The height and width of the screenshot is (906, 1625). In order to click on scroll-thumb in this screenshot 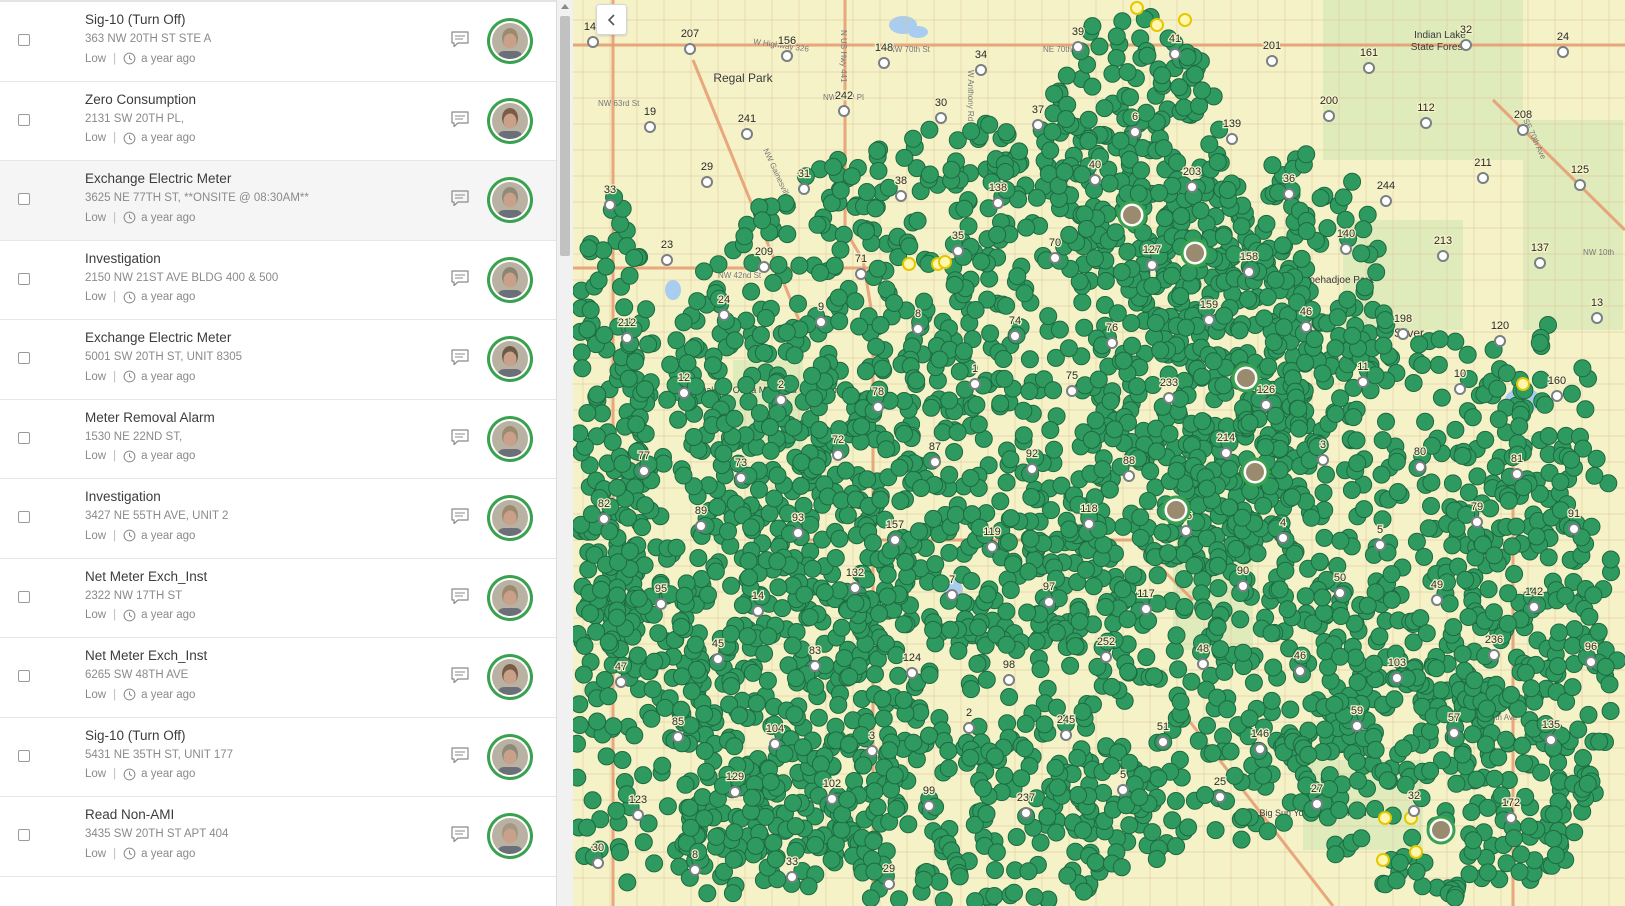, I will do `click(565, 136)`.